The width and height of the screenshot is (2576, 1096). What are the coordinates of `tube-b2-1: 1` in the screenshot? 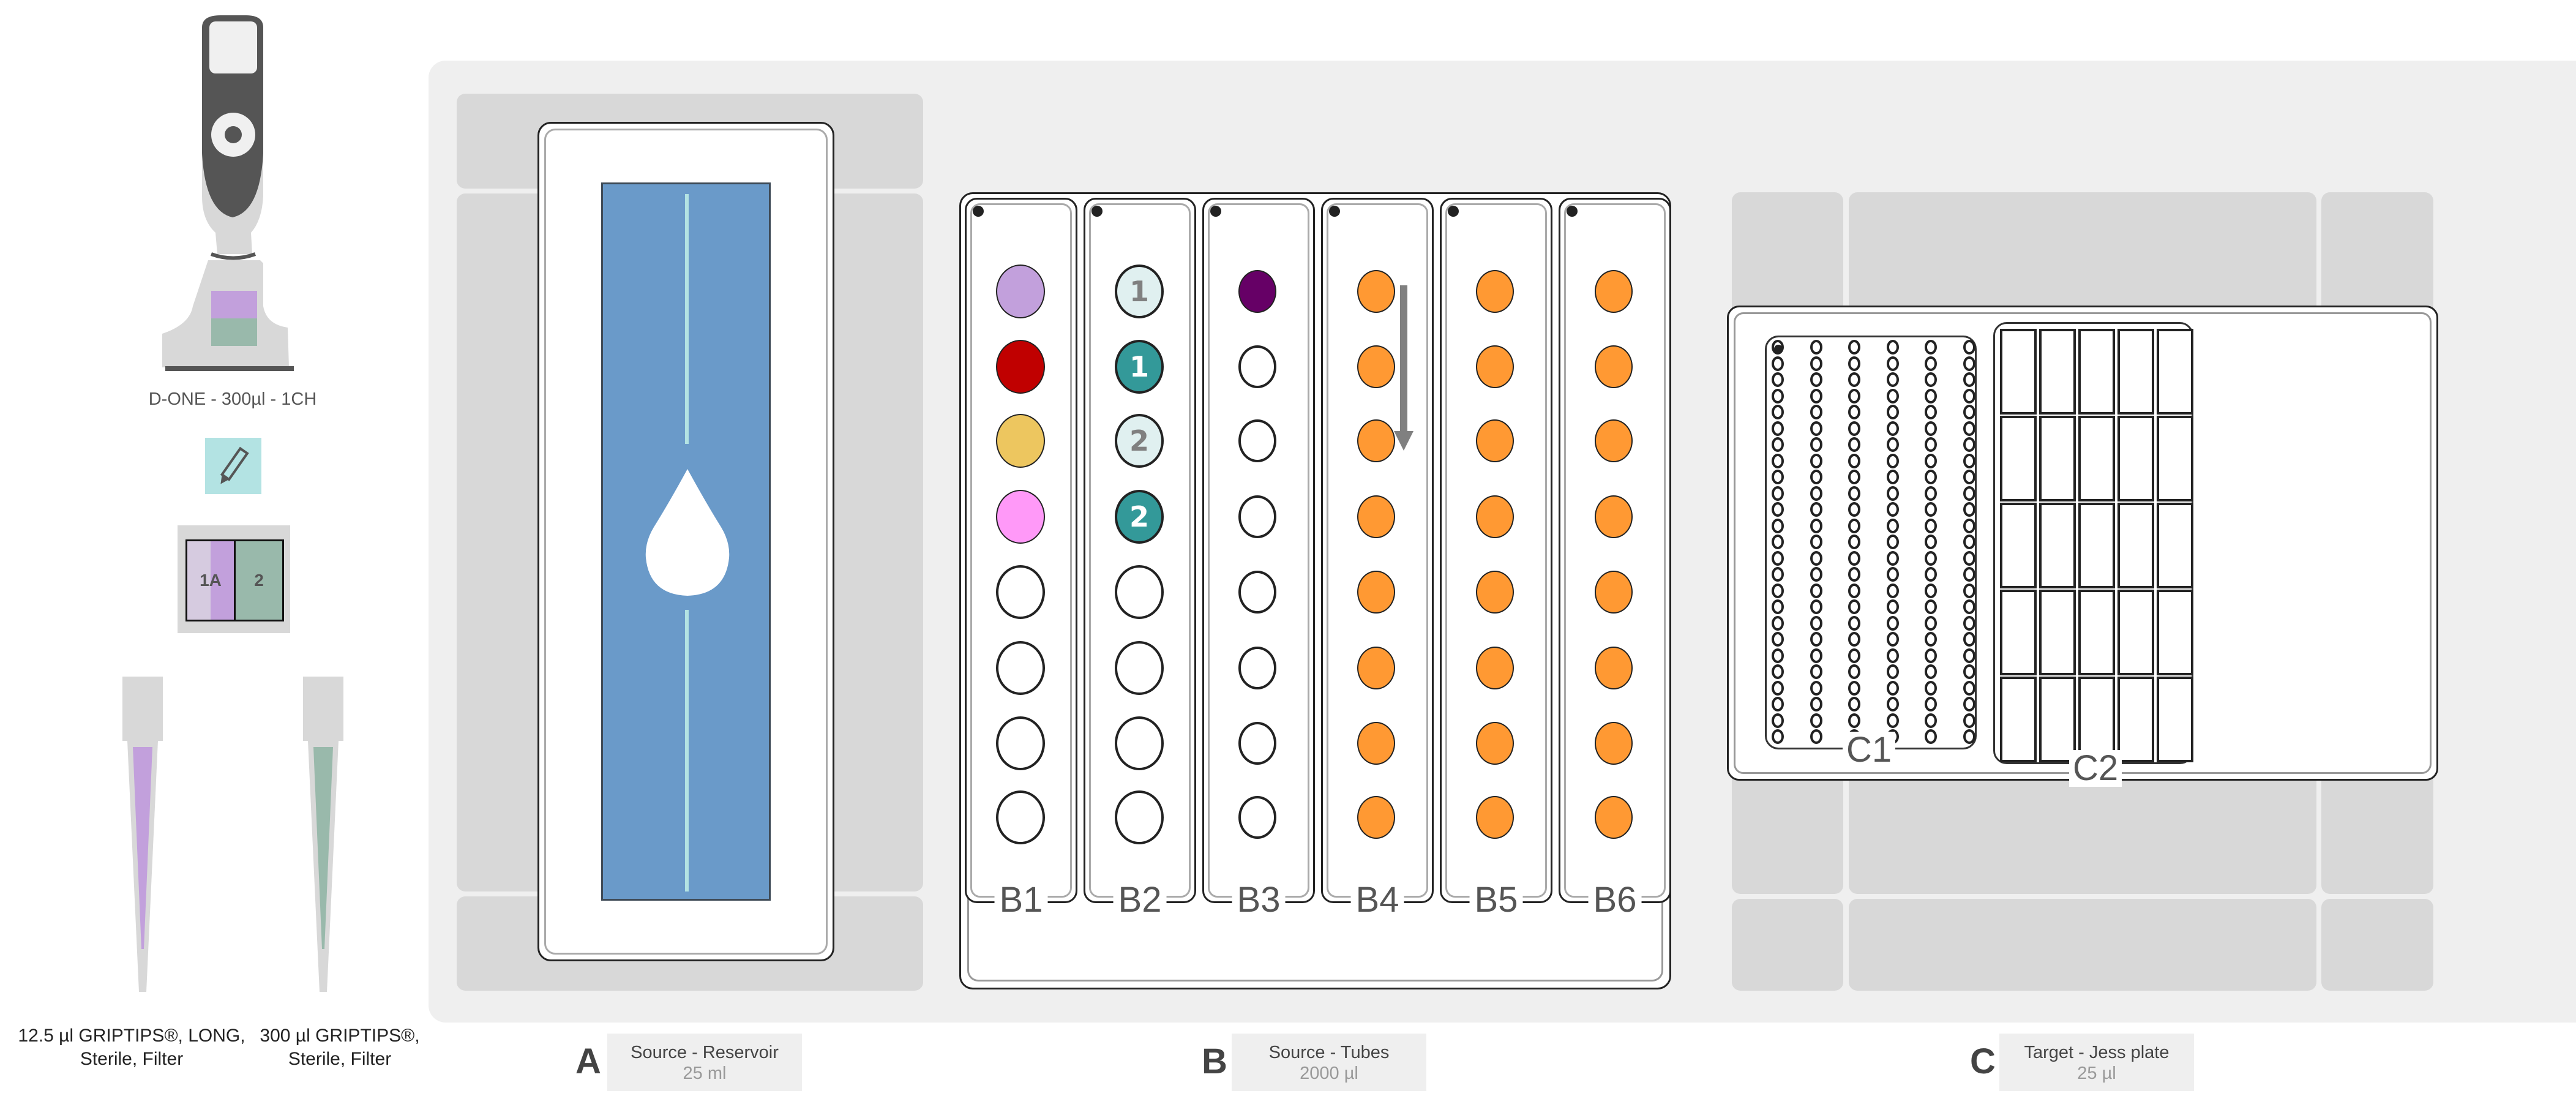 It's located at (1139, 291).